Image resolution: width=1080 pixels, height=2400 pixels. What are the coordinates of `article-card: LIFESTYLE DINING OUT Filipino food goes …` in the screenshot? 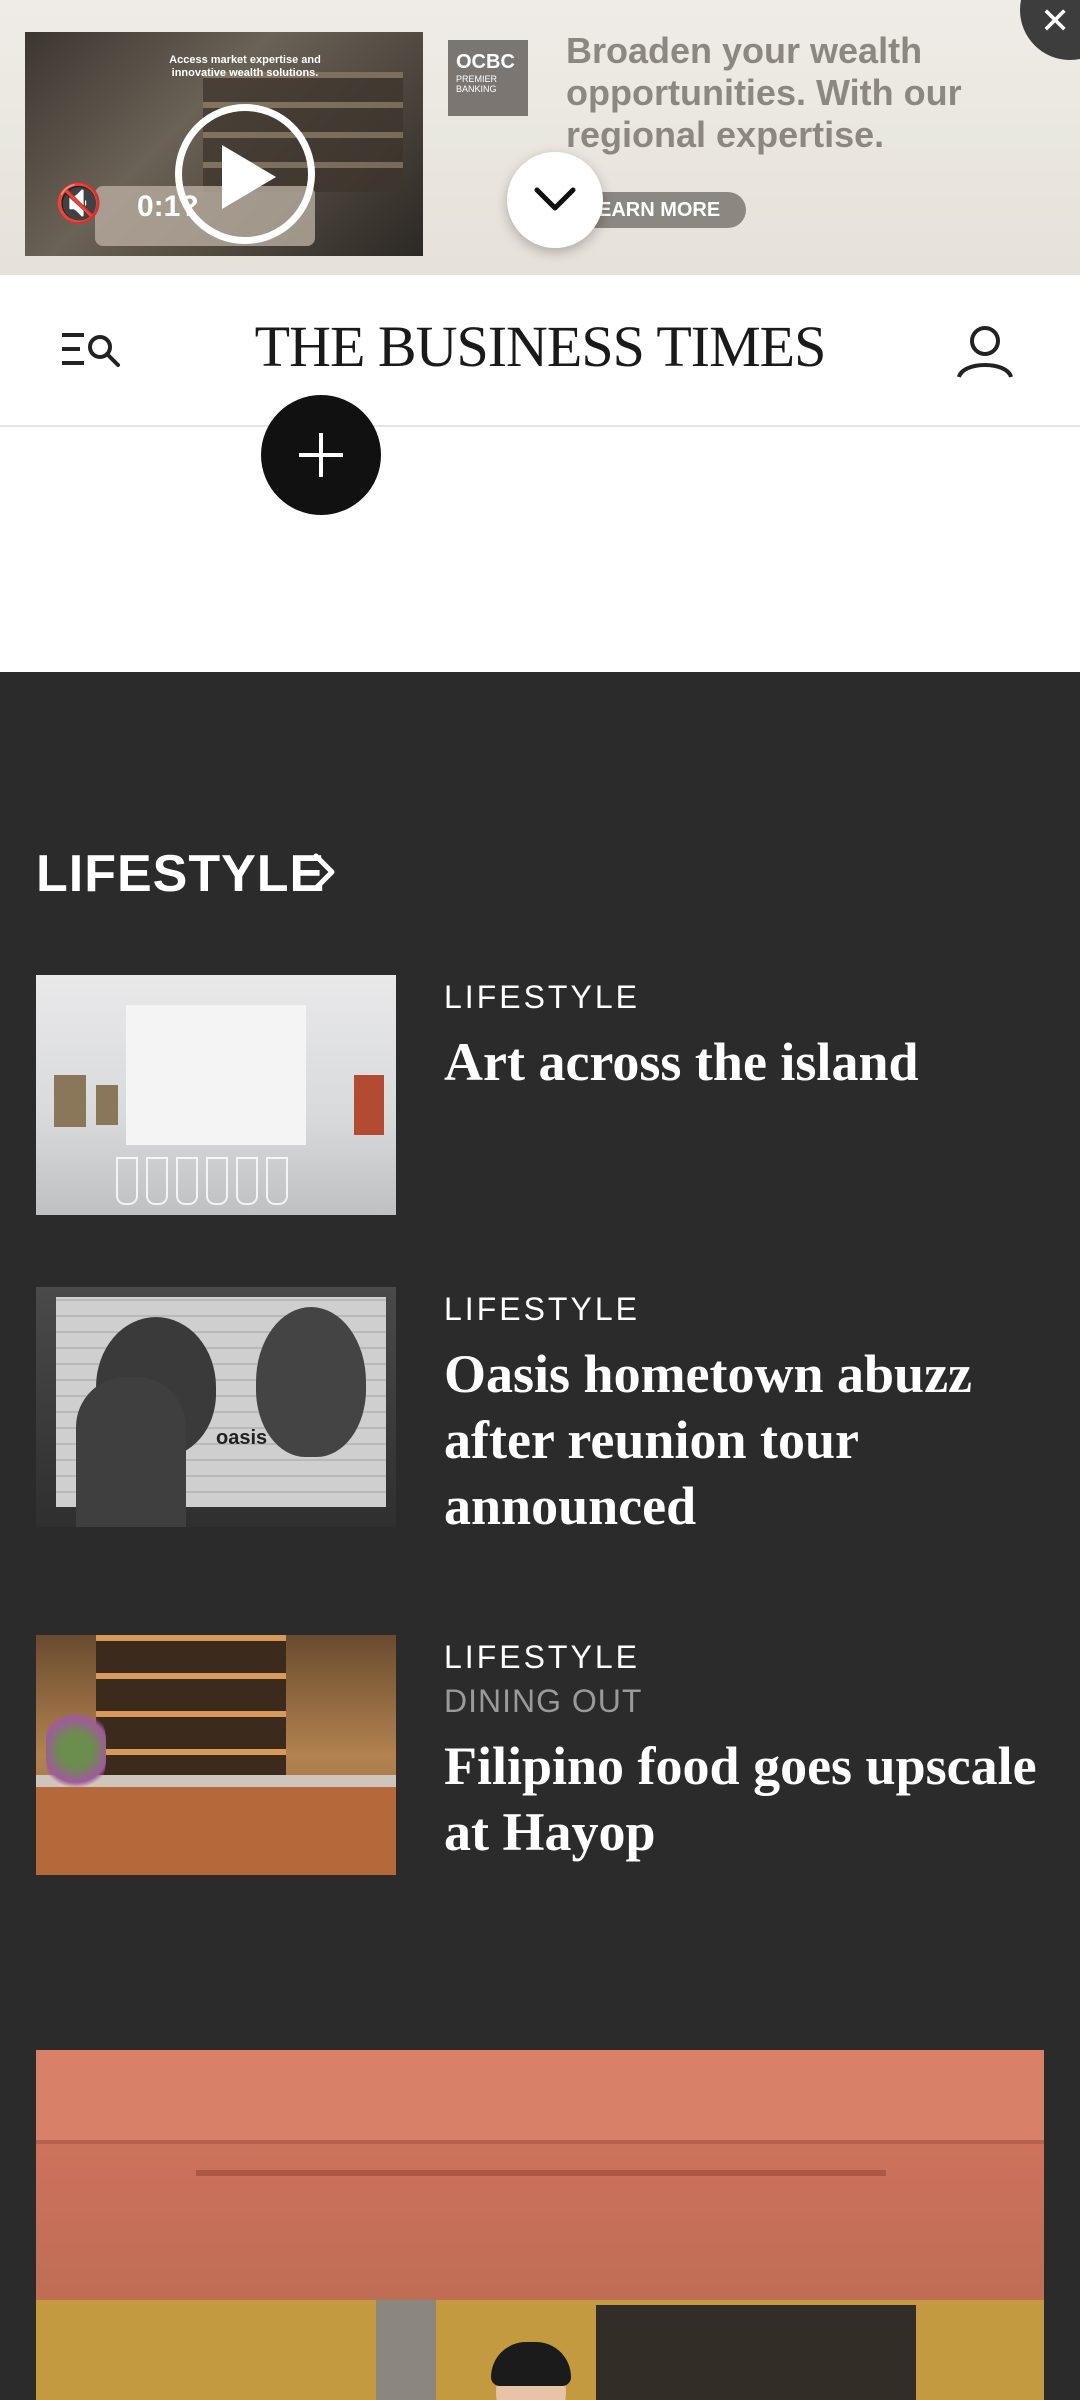 It's located at (541, 1775).